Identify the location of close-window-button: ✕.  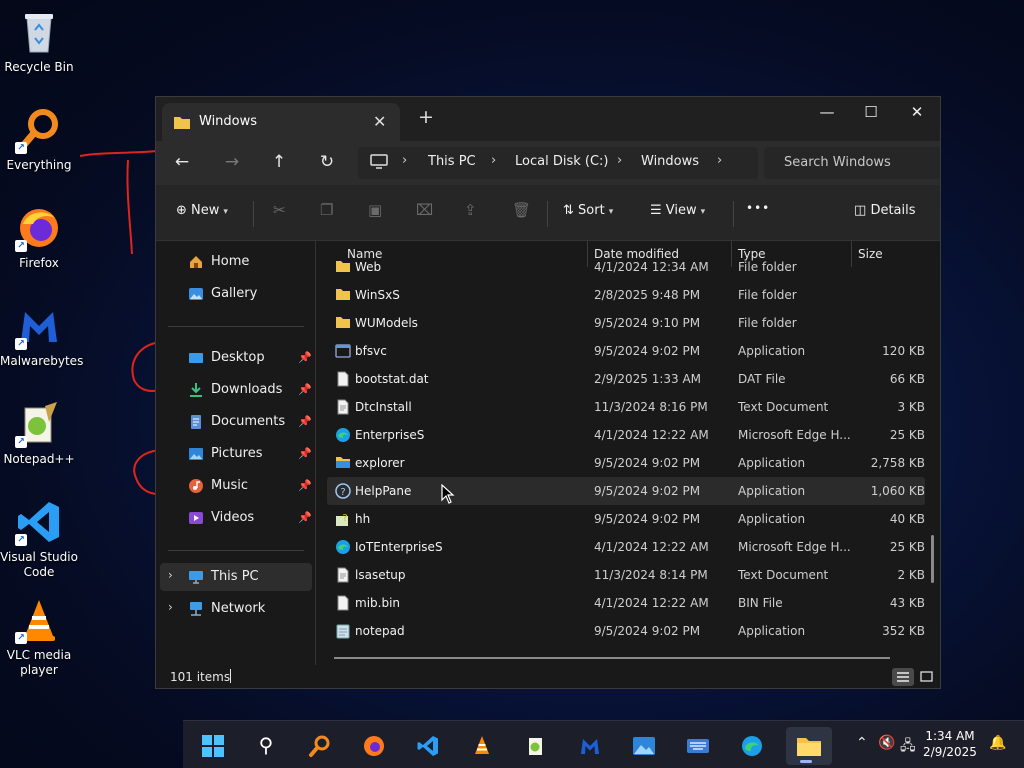
(917, 113).